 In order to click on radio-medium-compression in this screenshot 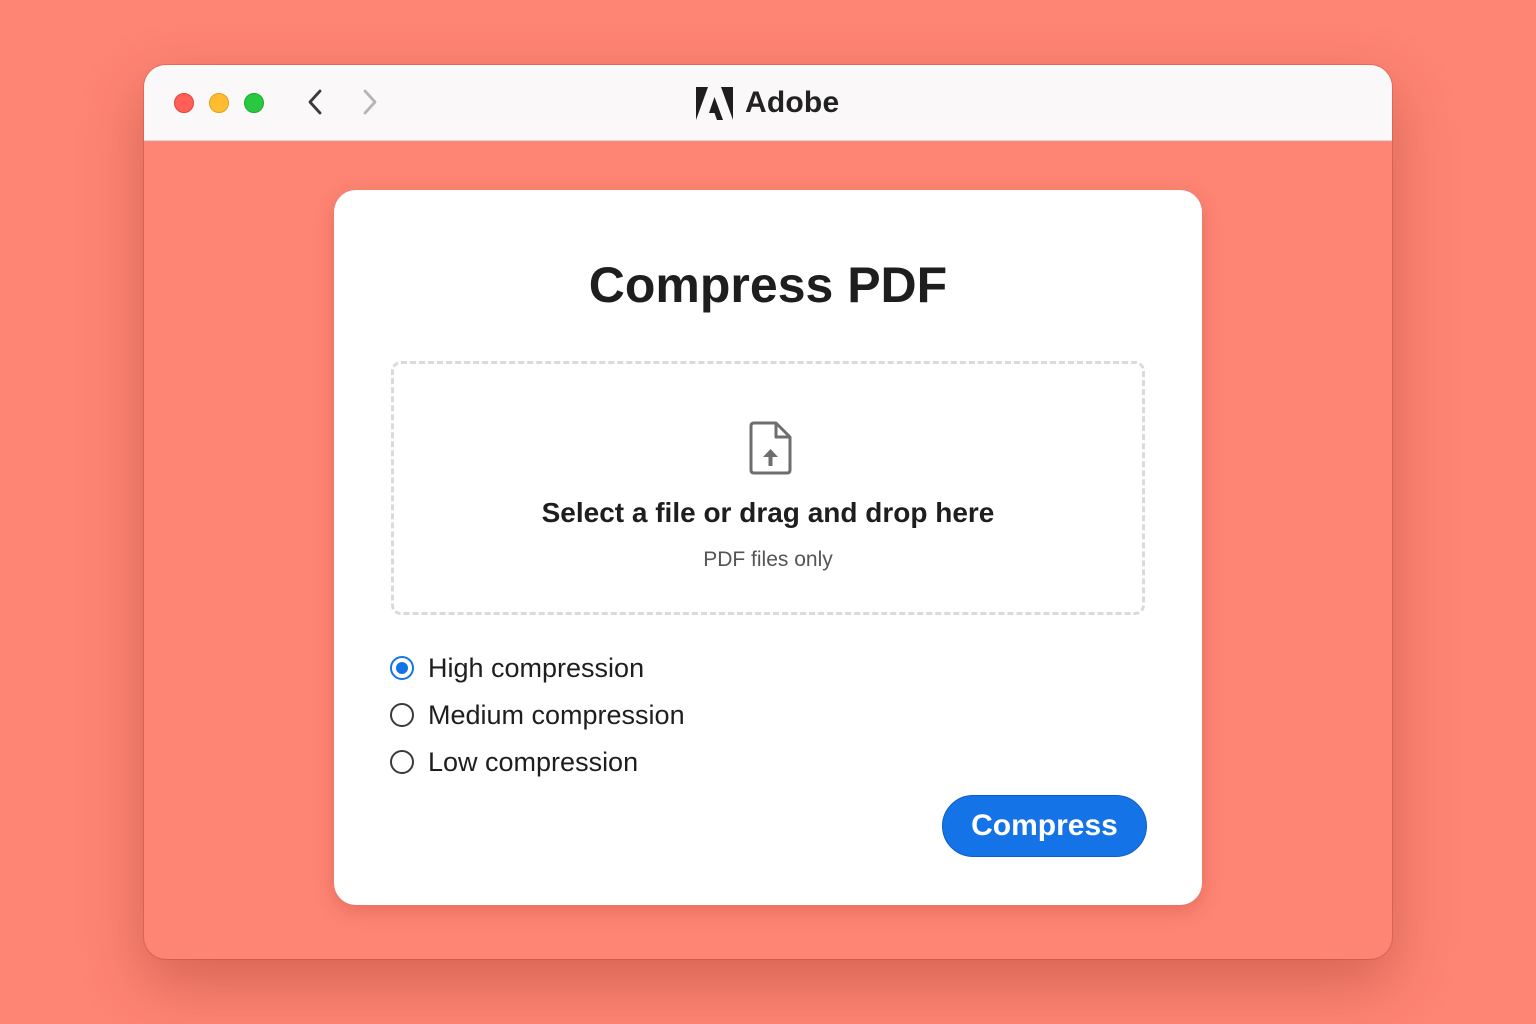, I will do `click(402, 715)`.